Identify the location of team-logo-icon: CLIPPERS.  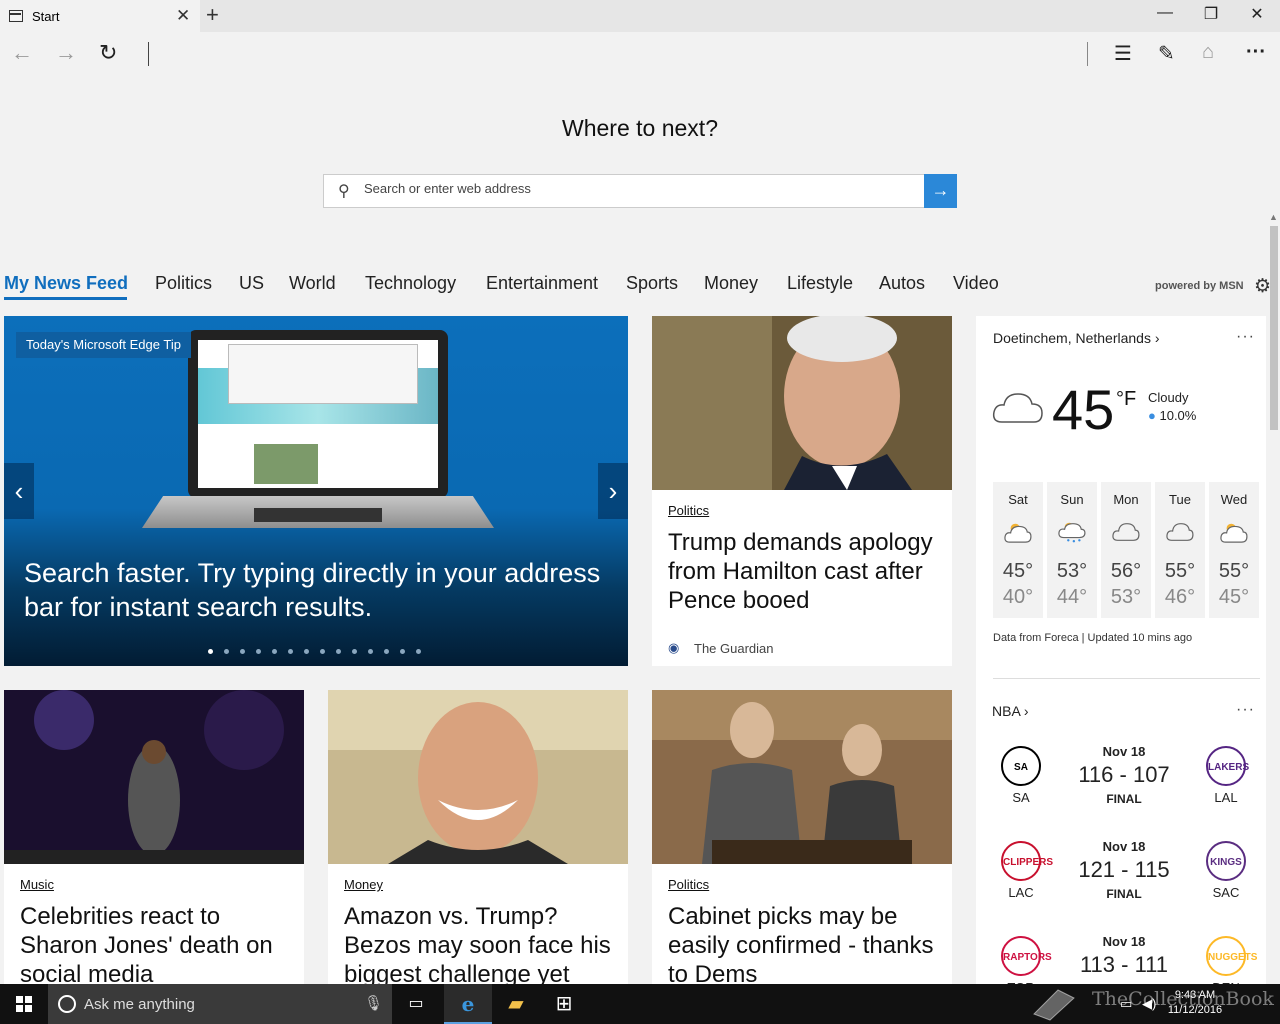
(1027, 861).